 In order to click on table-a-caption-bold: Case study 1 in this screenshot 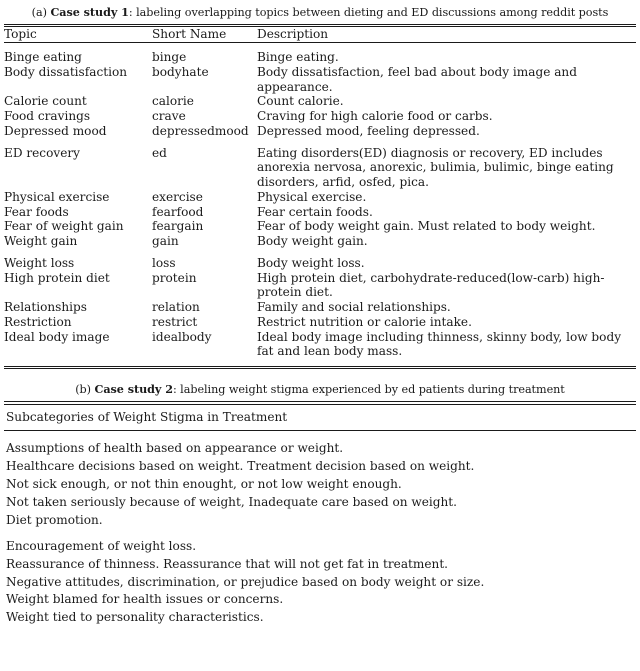, I will do `click(89, 12)`.